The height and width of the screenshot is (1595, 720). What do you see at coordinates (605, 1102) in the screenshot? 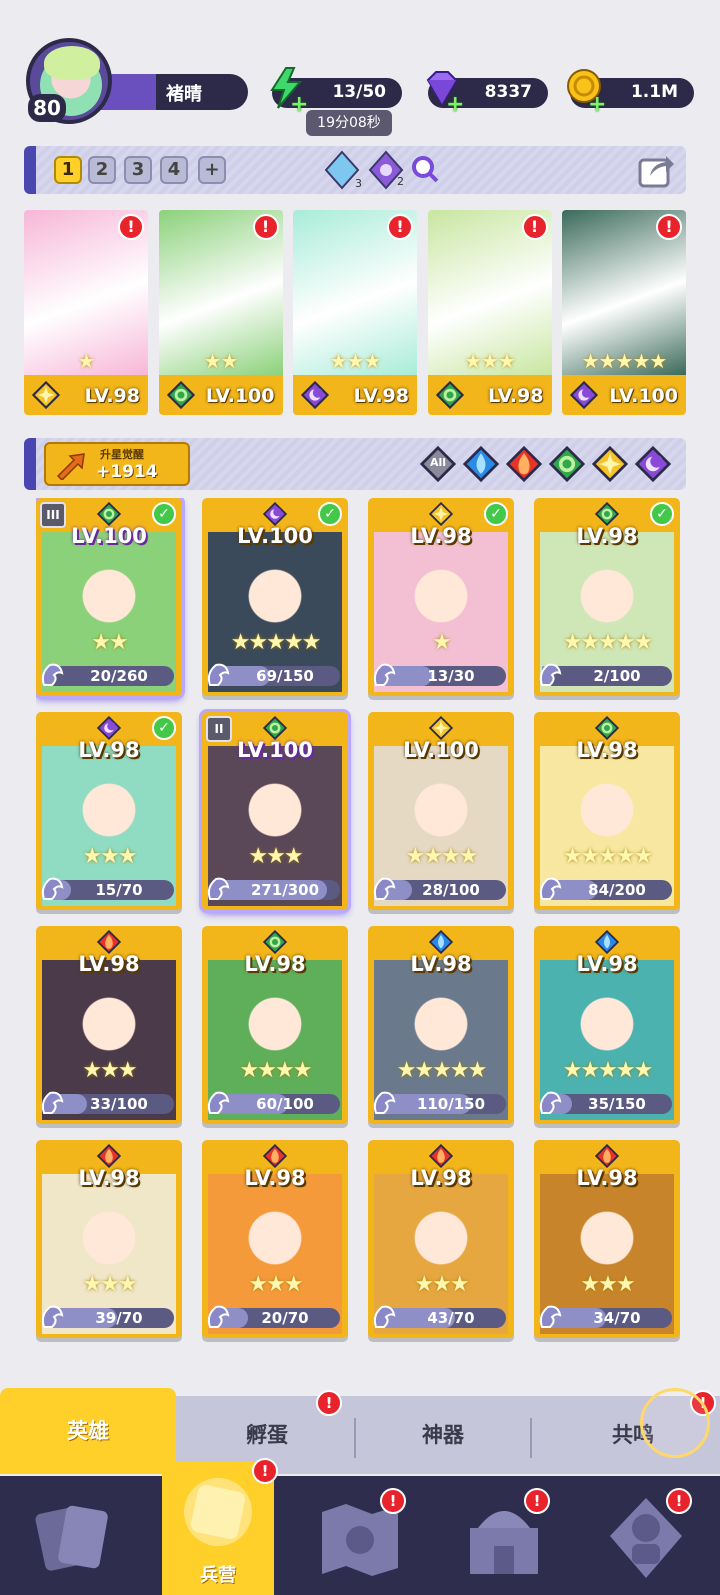
I see `shard-progress-bar: 35/150` at bounding box center [605, 1102].